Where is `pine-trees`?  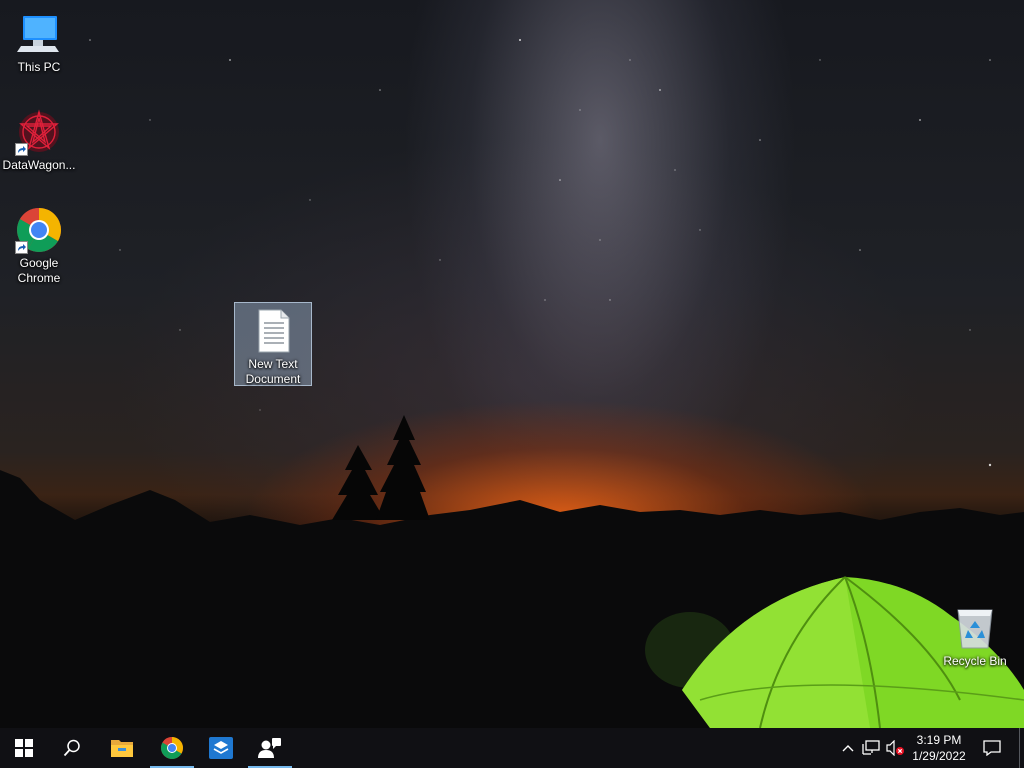
pine-trees is located at coordinates (381, 467).